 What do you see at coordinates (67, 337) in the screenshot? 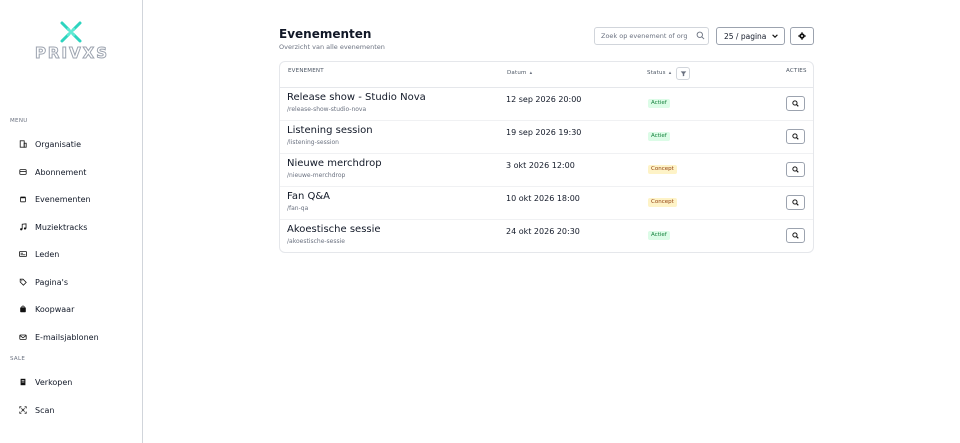
I see `sidebar-item-label: E-mailsjablonen` at bounding box center [67, 337].